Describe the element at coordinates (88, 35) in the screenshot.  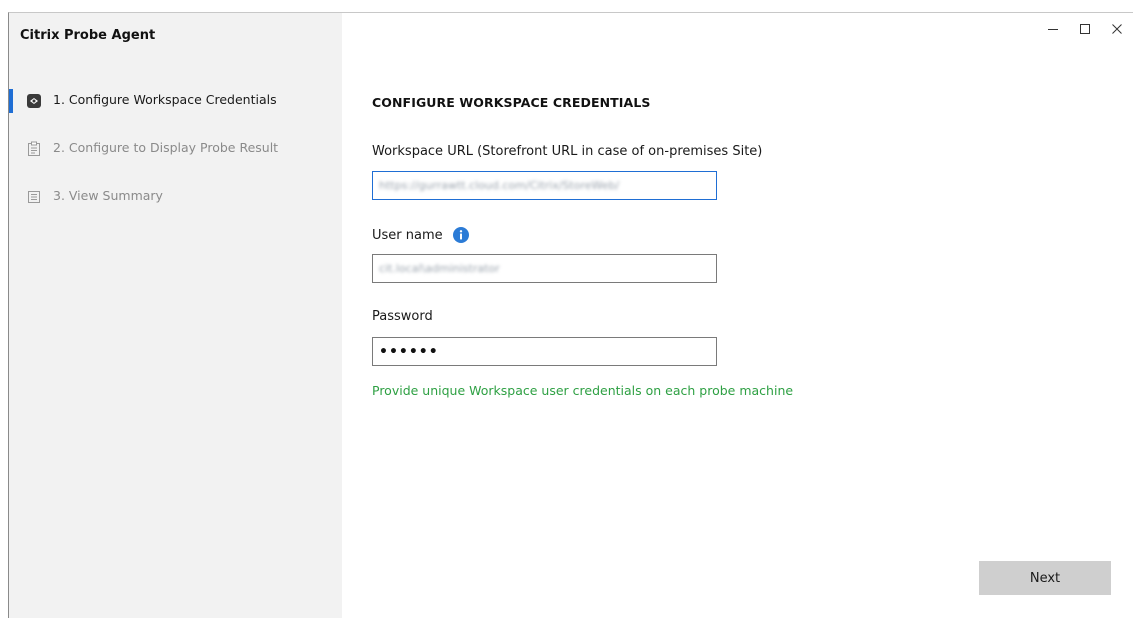
I see `app-title: Citrix Probe Agent` at that location.